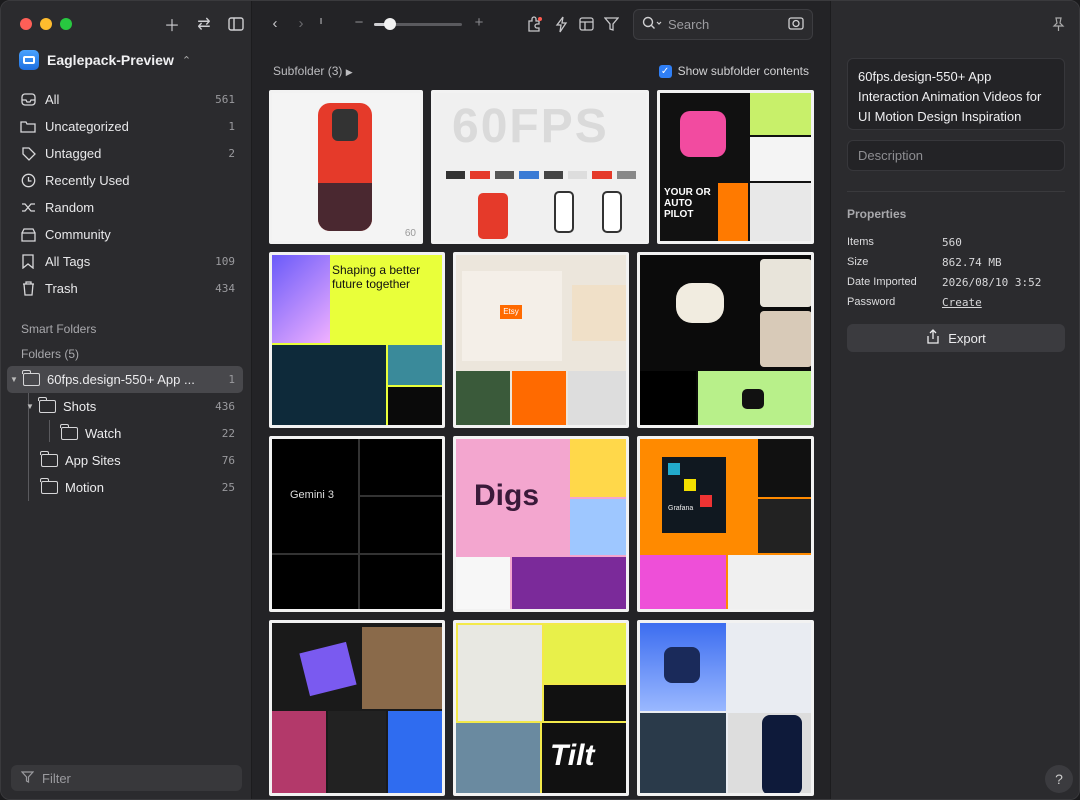 This screenshot has width=1080, height=800. I want to click on nav-item-all: All 561, so click(127, 99).